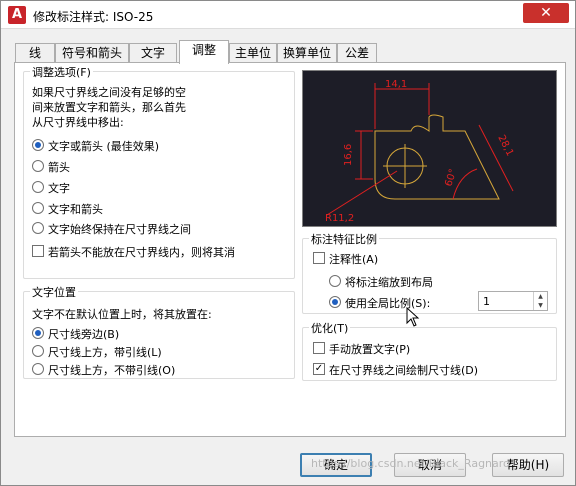 This screenshot has width=576, height=486. I want to click on radio-scale-to-layout, so click(335, 281).